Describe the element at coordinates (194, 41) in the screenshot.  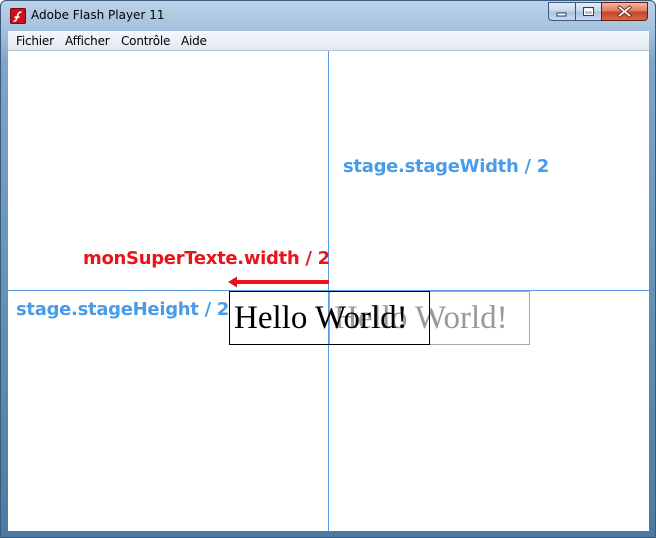
I see `menu-item-aide: Aide` at that location.